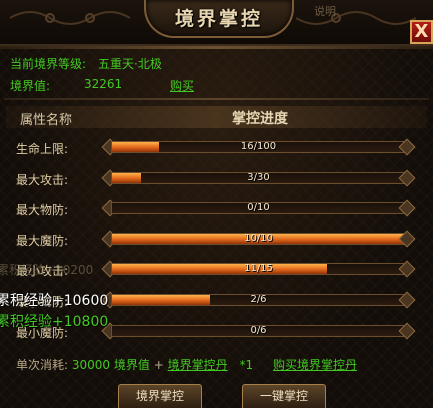 The width and height of the screenshot is (433, 408). I want to click on attr-label: 最大攻击:, so click(42, 180).